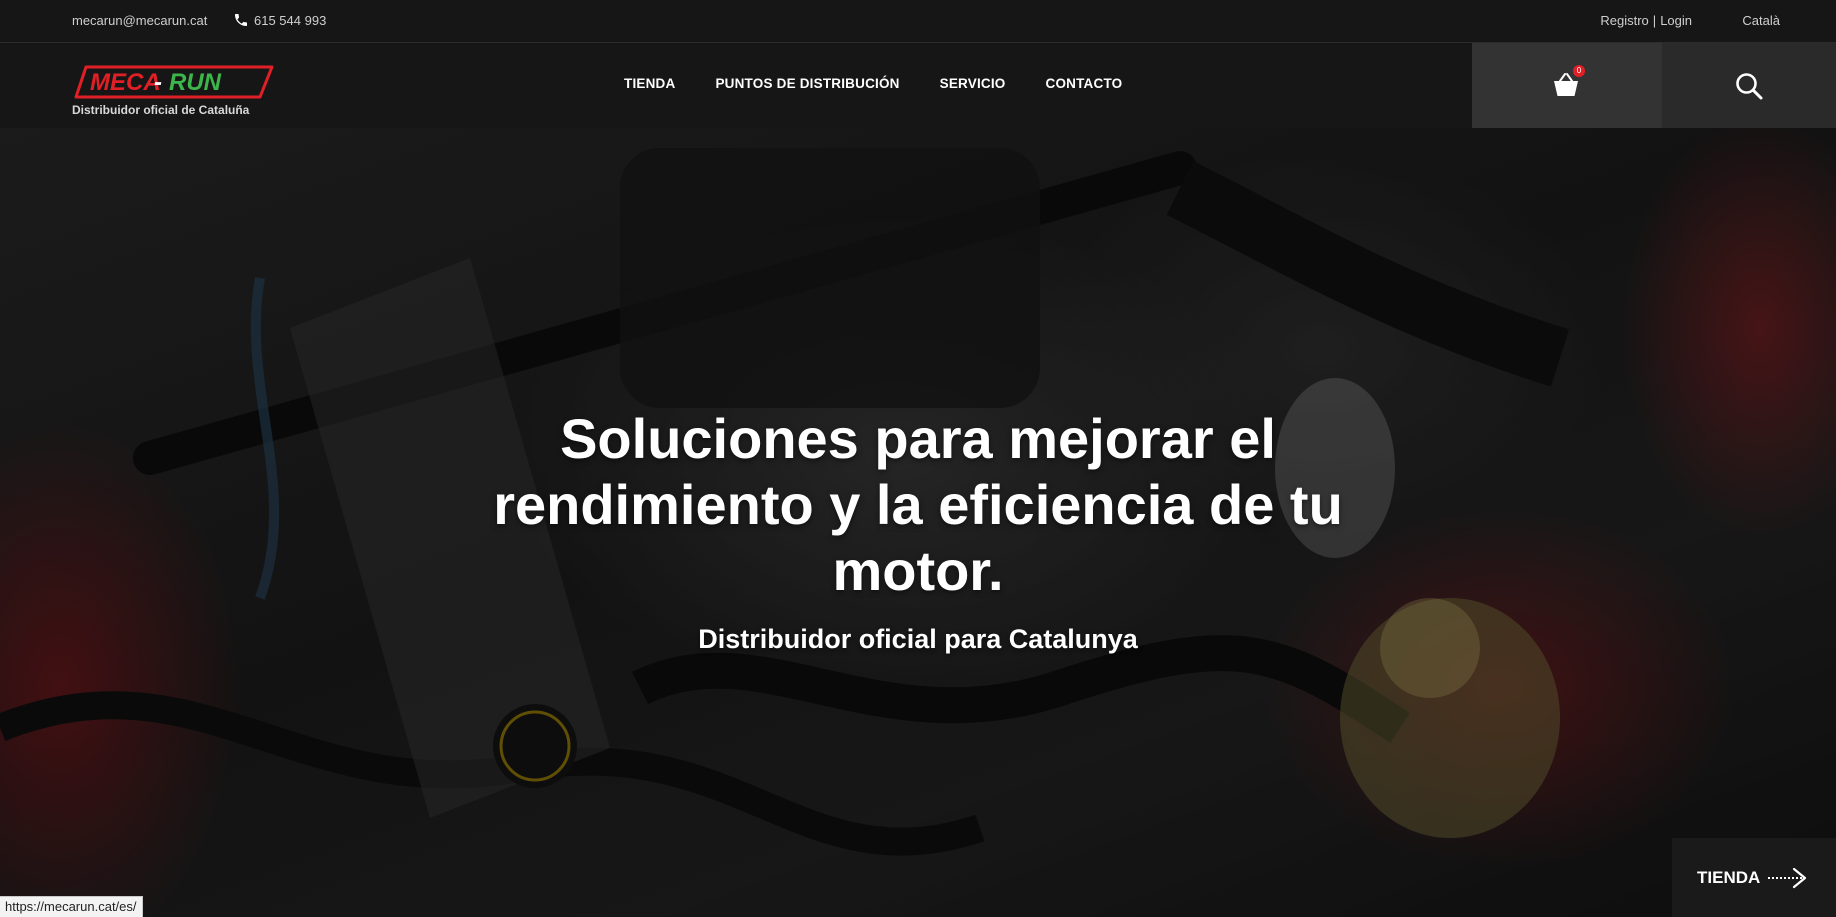  Describe the element at coordinates (1676, 20) in the screenshot. I see `login-link: Login` at that location.